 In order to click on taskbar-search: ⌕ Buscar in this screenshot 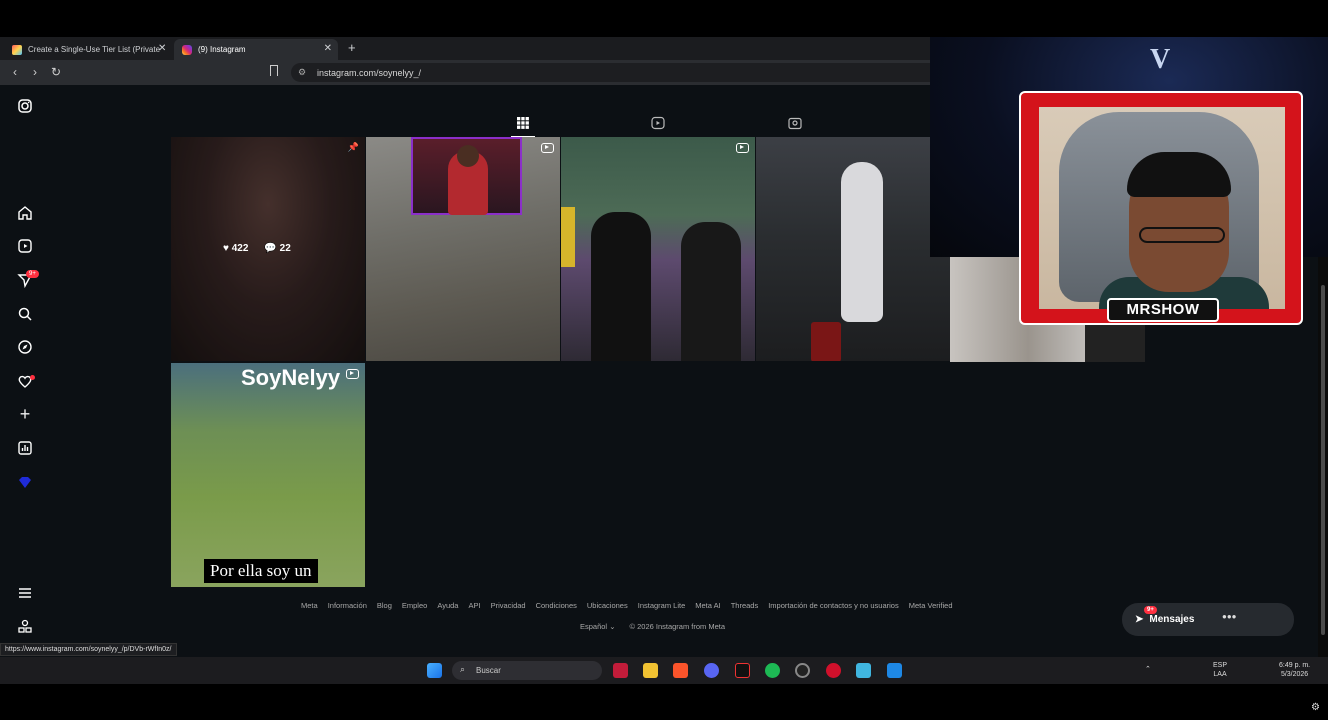, I will do `click(527, 670)`.